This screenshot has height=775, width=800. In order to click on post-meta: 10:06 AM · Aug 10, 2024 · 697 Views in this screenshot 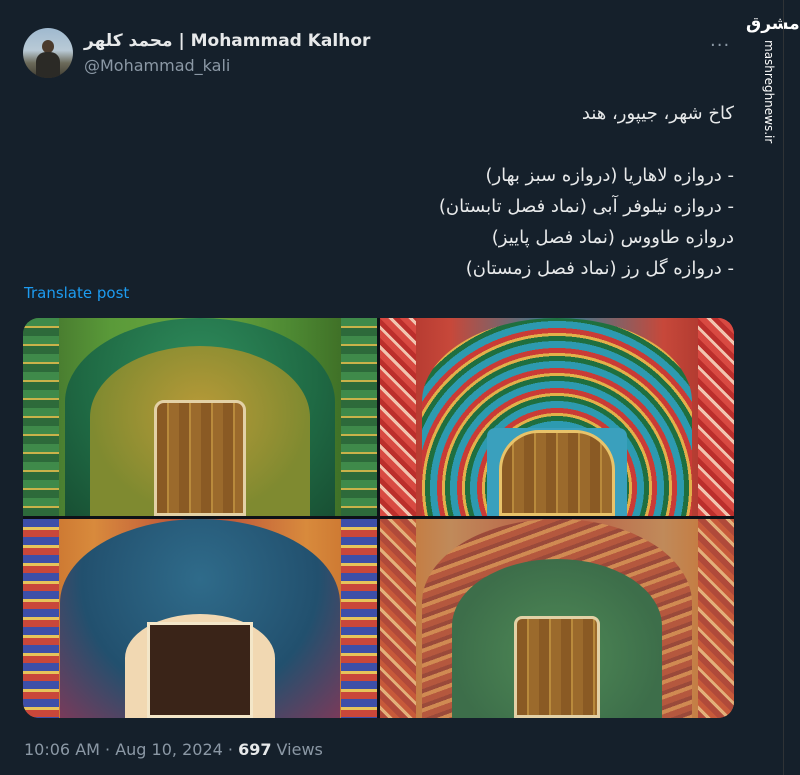, I will do `click(173, 749)`.